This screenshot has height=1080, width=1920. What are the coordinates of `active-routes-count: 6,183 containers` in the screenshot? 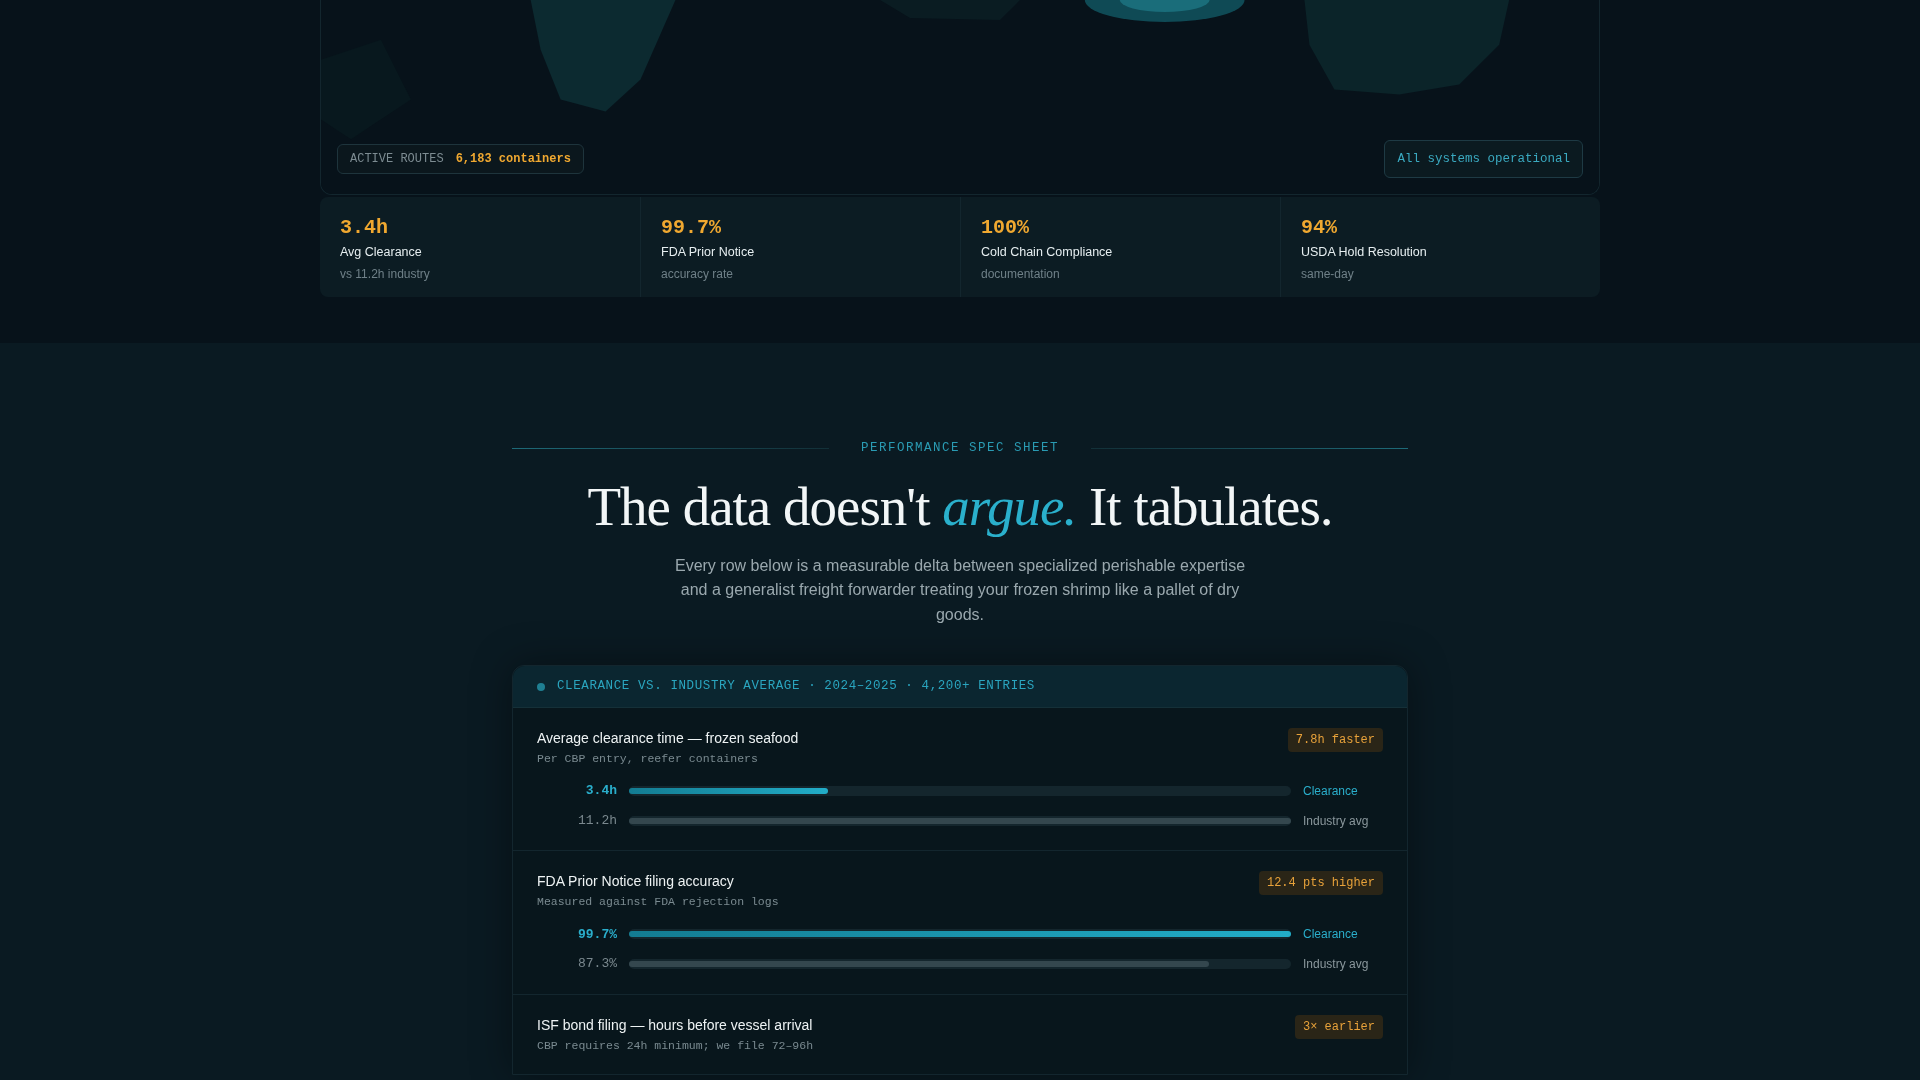 It's located at (513, 159).